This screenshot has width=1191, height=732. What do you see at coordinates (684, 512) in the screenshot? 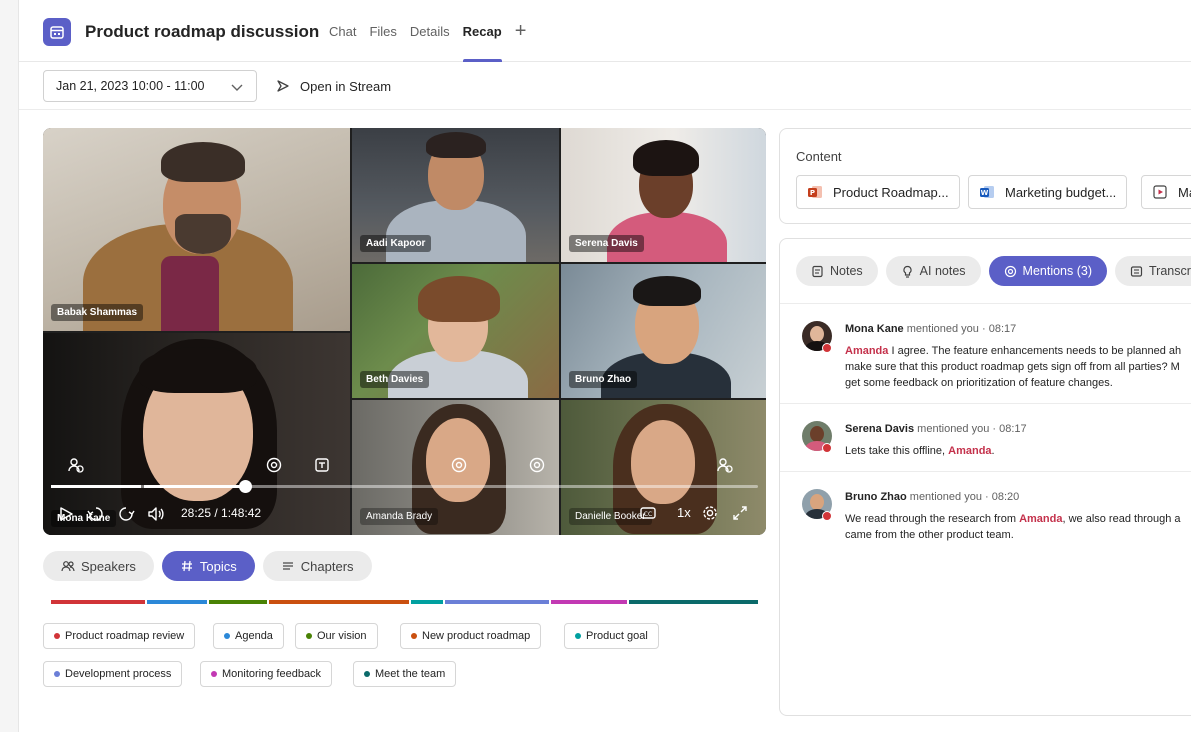
I see `playback-speed-button: 1x` at bounding box center [684, 512].